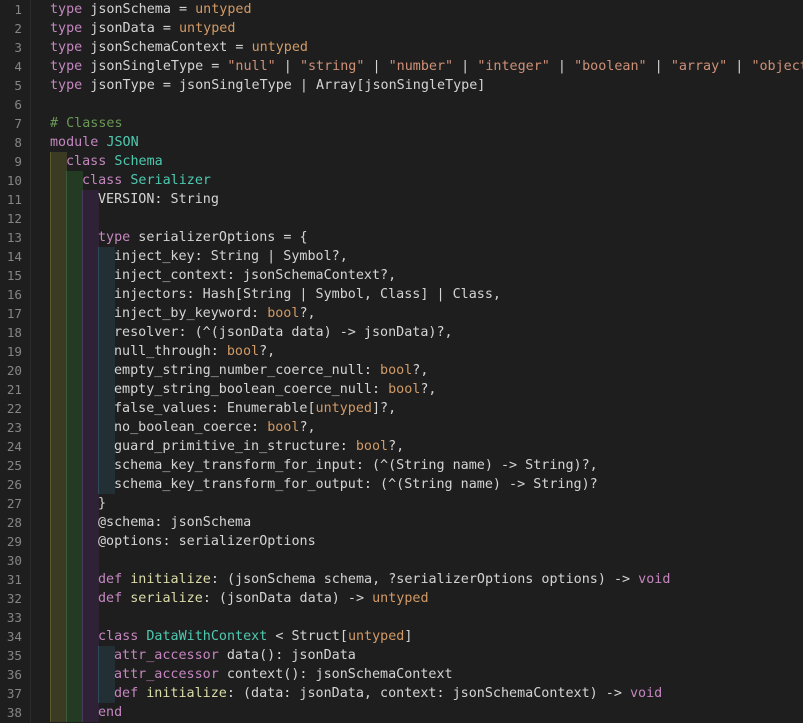  I want to click on code-line: 17 inject_by_keyword: bool?,, so click(401, 313).